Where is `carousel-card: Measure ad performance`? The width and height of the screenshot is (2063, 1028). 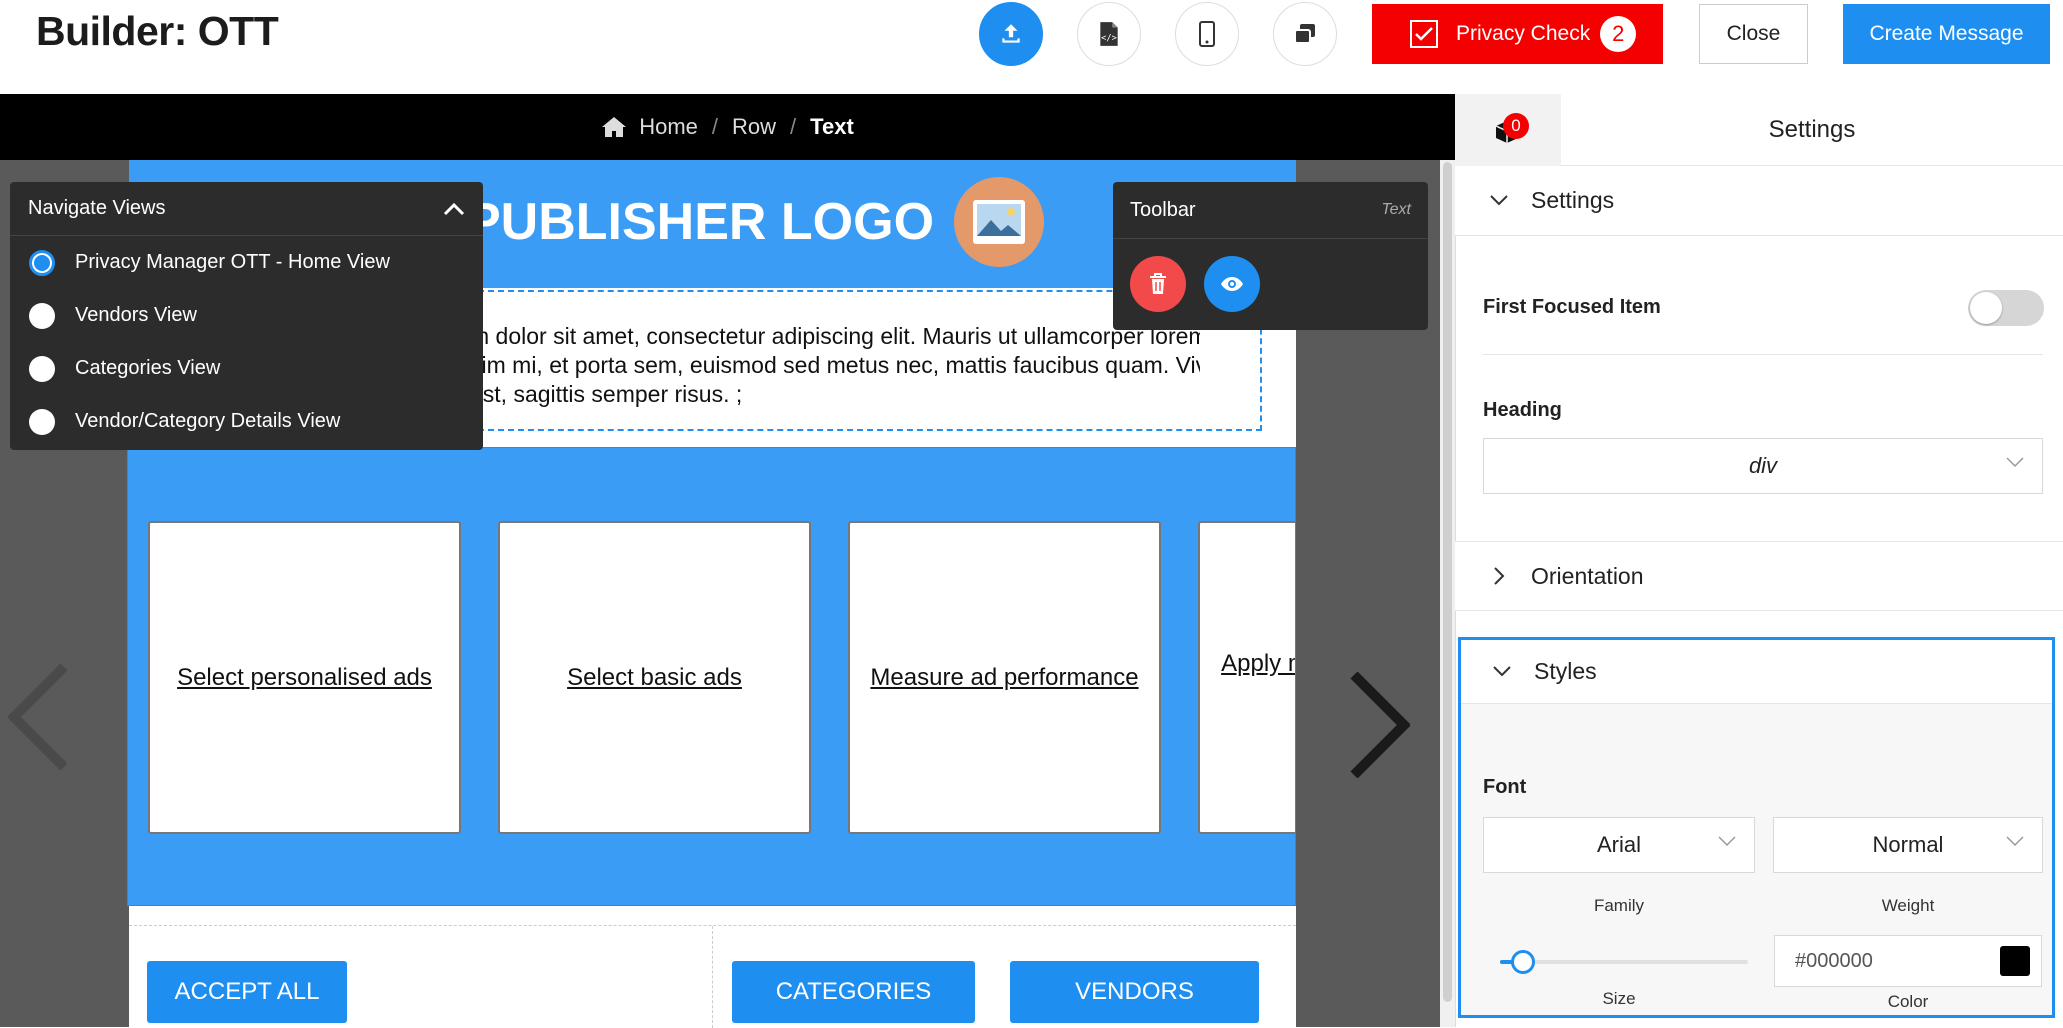
carousel-card: Measure ad performance is located at coordinates (1004, 677).